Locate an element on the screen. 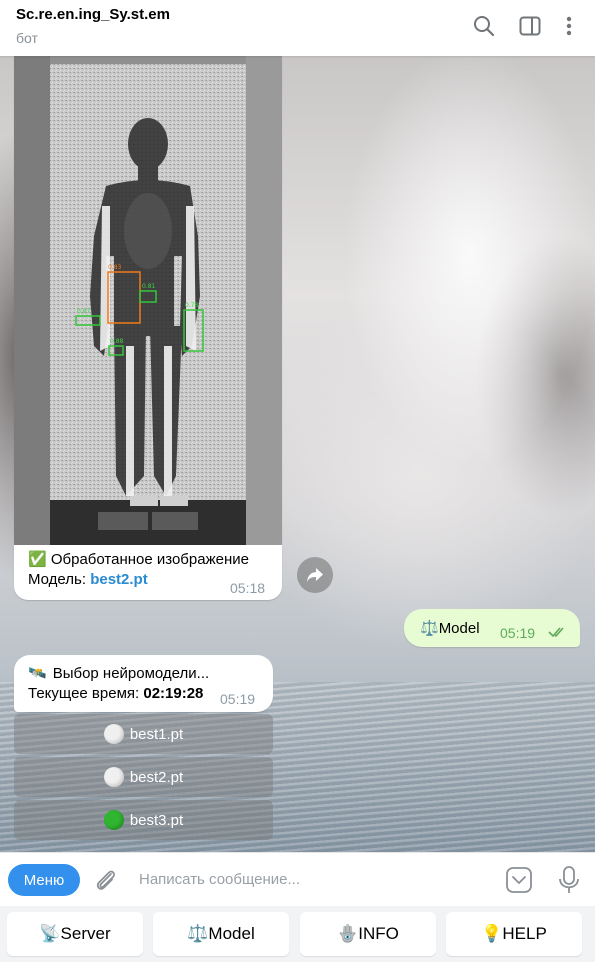 The height and width of the screenshot is (962, 595). bot-keyboard-toggle-icon is located at coordinates (519, 882).